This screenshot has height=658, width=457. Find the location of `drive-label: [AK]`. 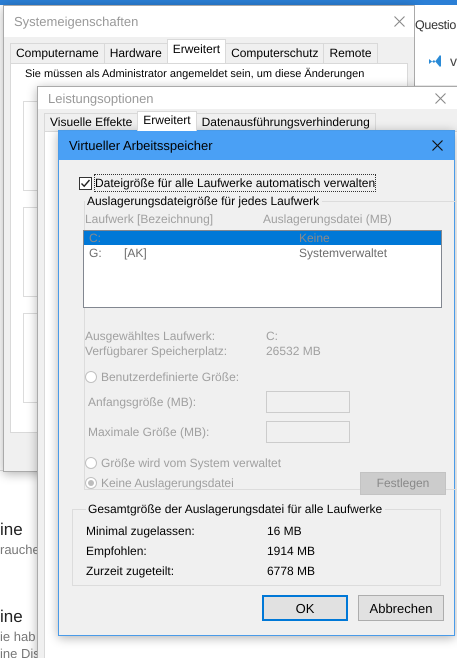

drive-label: [AK] is located at coordinates (135, 253).